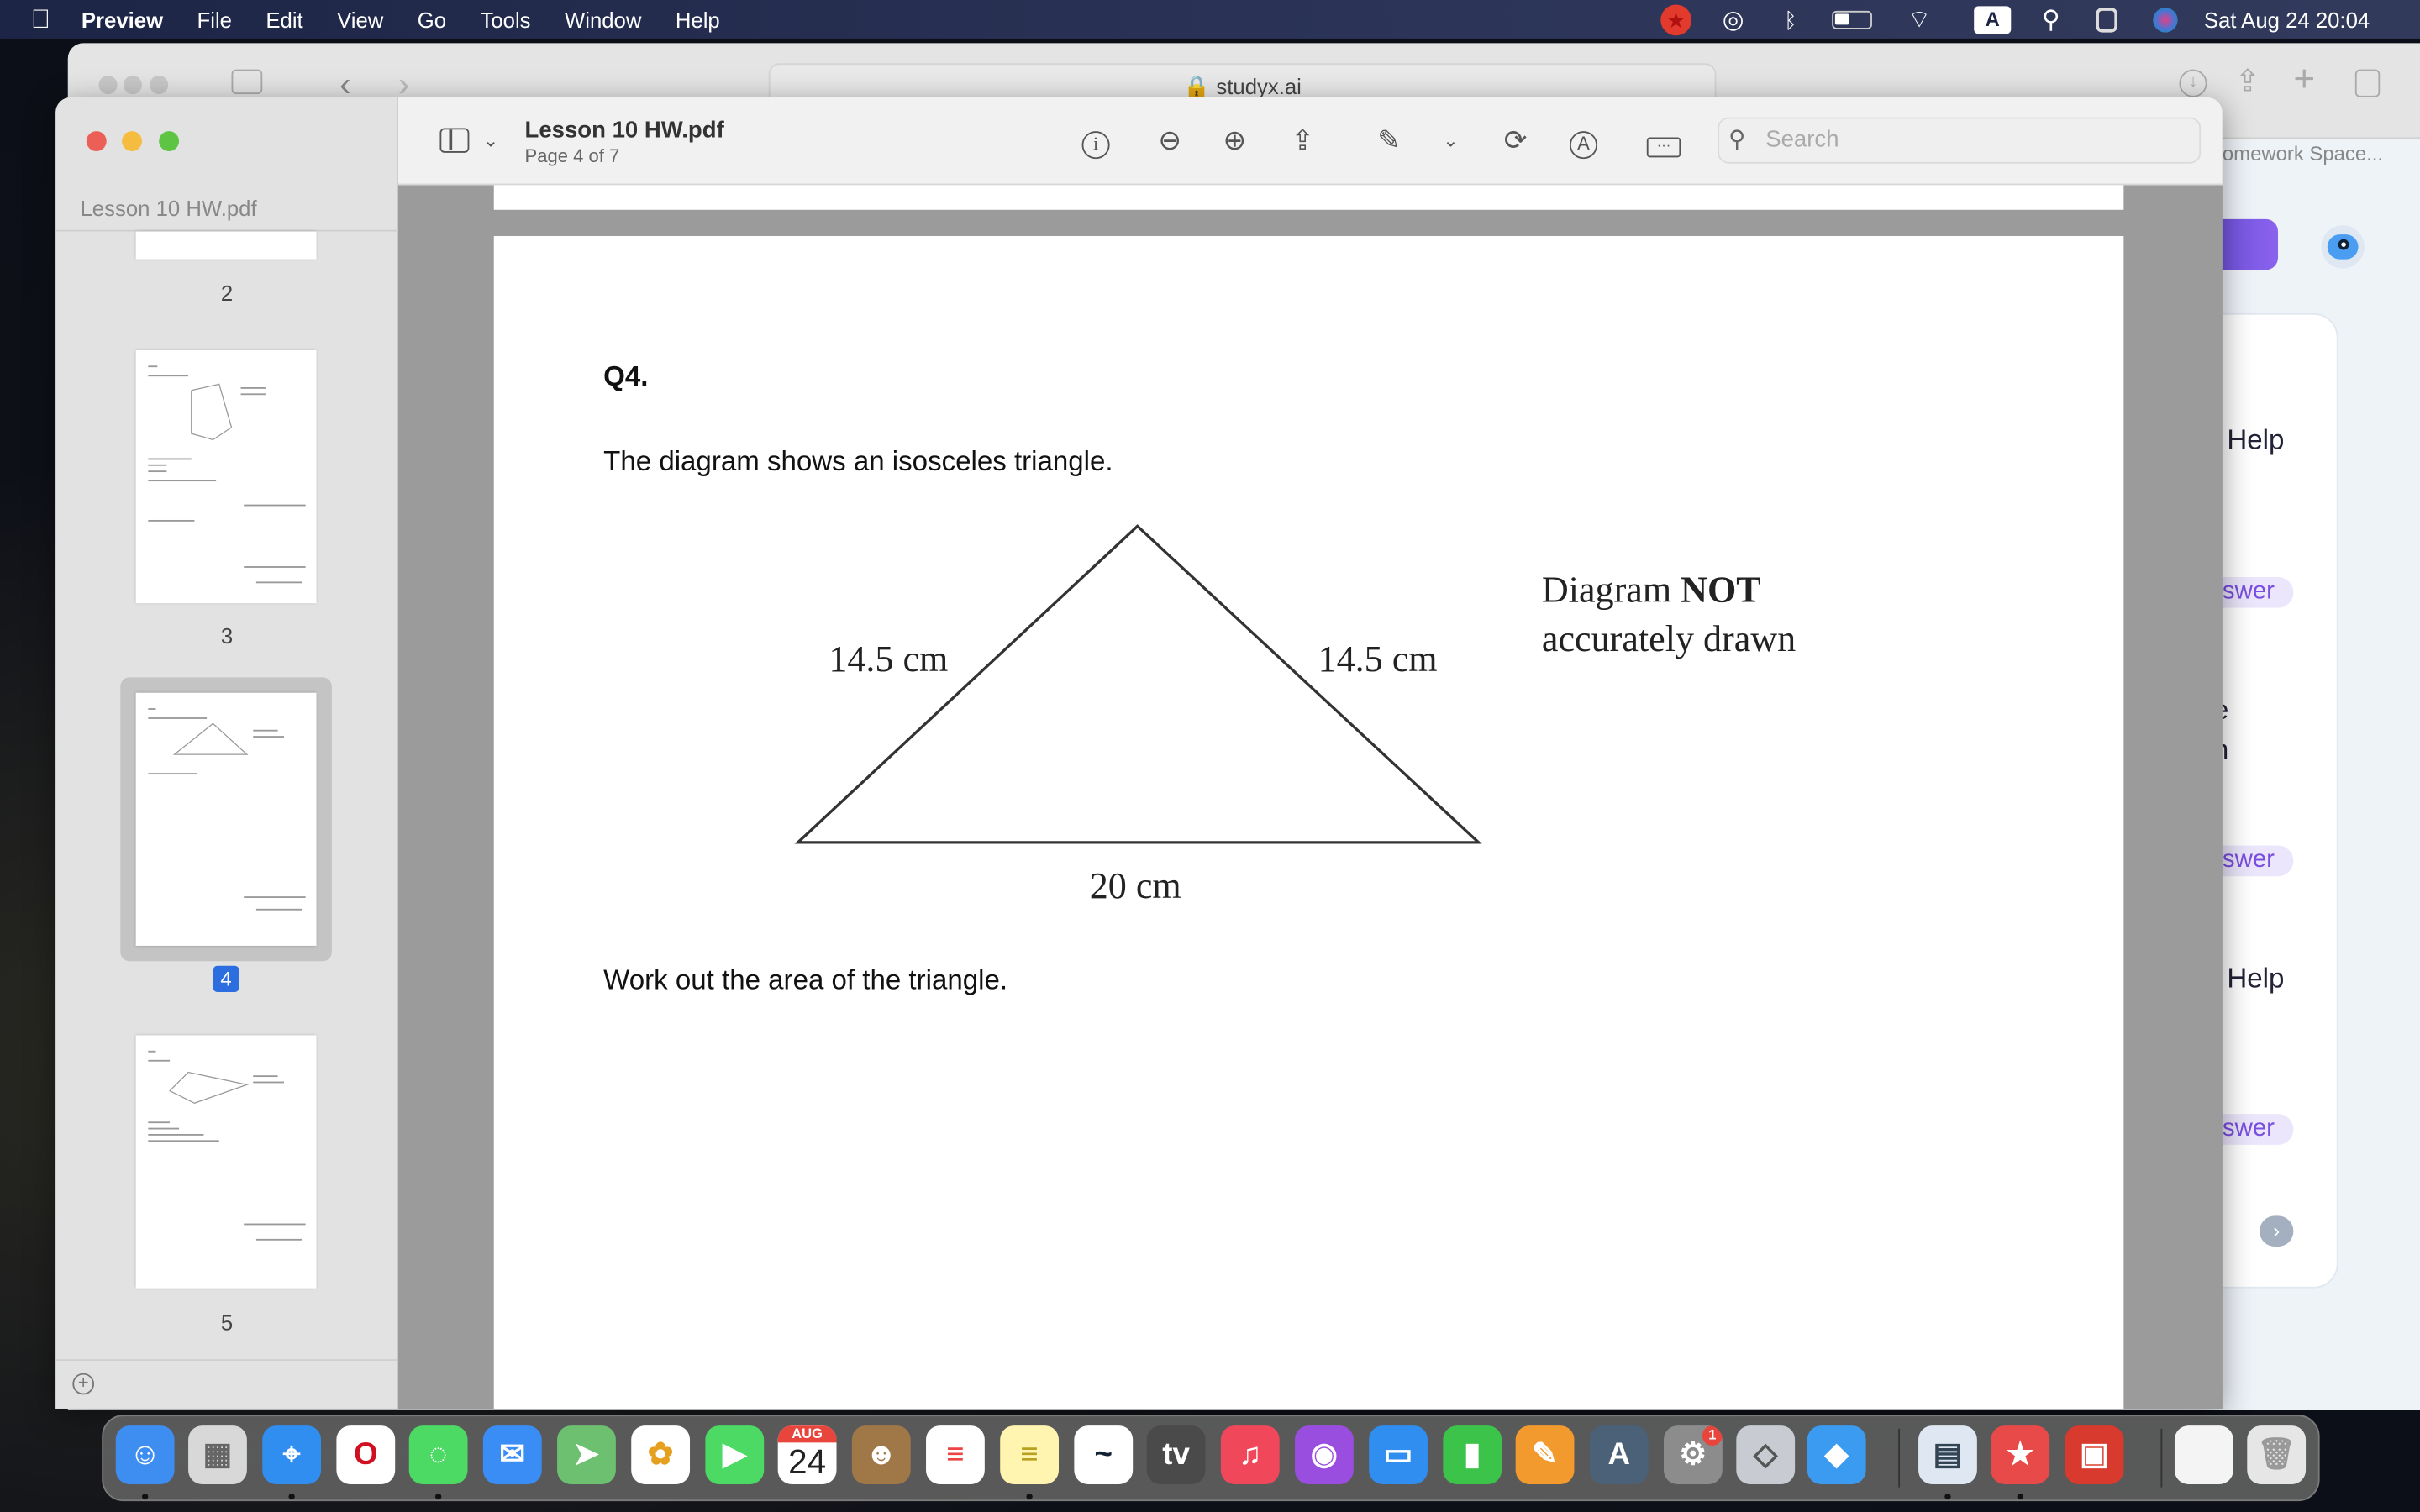 The height and width of the screenshot is (1512, 2420). What do you see at coordinates (1960, 140) in the screenshot?
I see `search-input: ⚲ Search` at bounding box center [1960, 140].